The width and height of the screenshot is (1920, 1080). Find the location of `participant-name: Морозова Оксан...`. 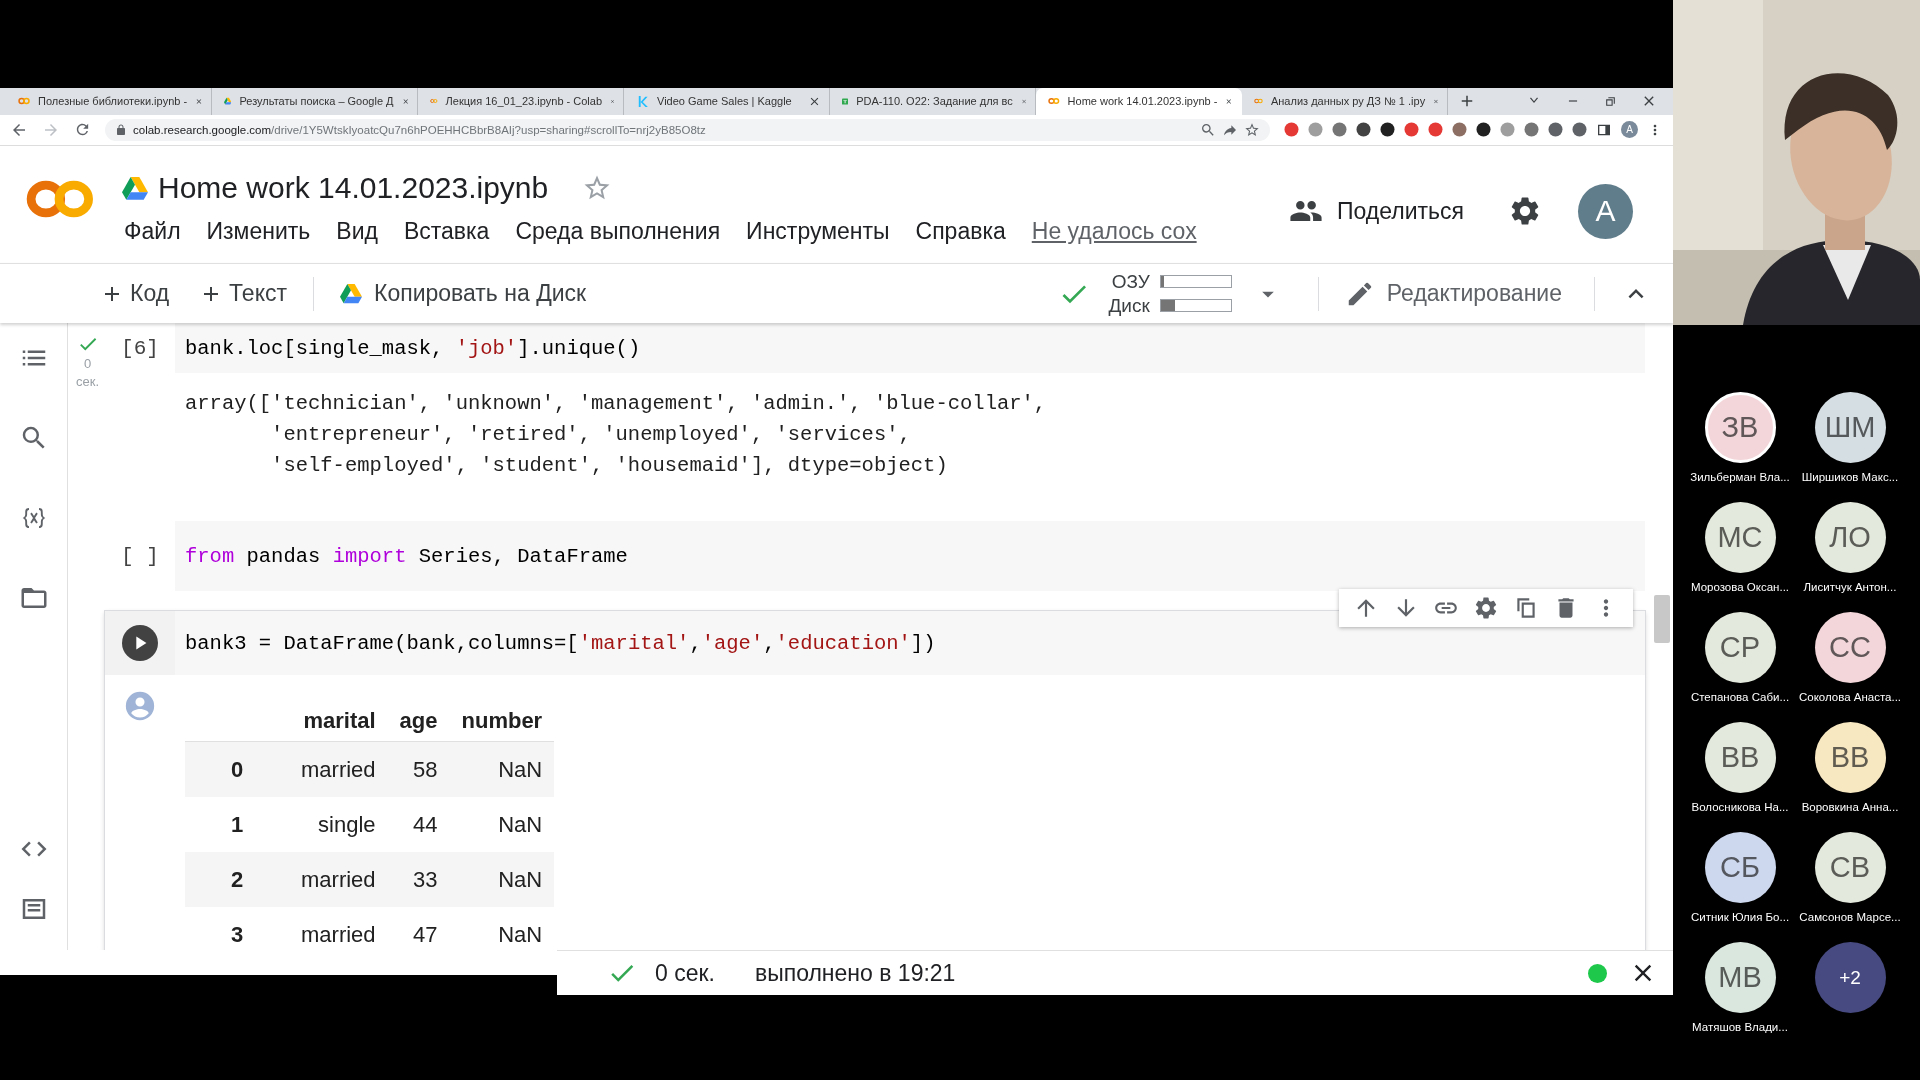

participant-name: Морозова Оксан... is located at coordinates (1740, 587).